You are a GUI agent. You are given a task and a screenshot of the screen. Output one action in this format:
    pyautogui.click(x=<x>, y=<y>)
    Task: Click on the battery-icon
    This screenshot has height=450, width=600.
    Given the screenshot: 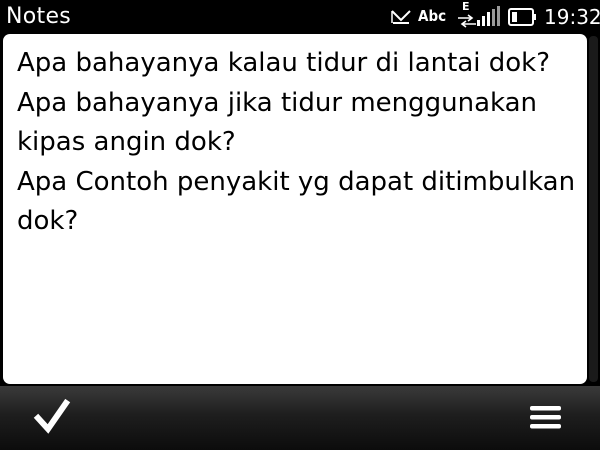 What is the action you would take?
    pyautogui.click(x=523, y=17)
    